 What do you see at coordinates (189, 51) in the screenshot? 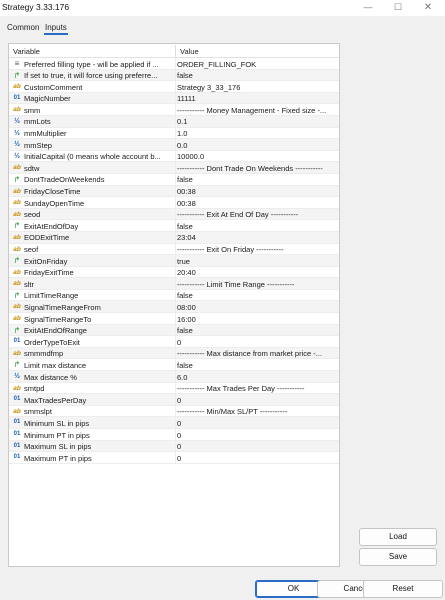
I see `column-header-value: Value` at bounding box center [189, 51].